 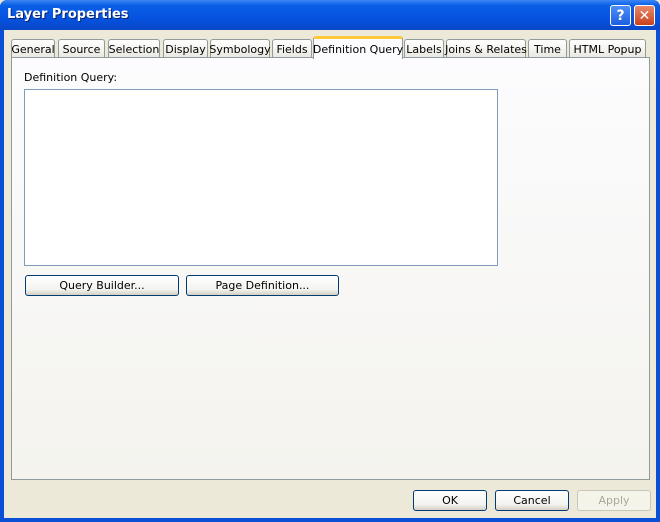 What do you see at coordinates (81, 48) in the screenshot?
I see `tab-source: Source` at bounding box center [81, 48].